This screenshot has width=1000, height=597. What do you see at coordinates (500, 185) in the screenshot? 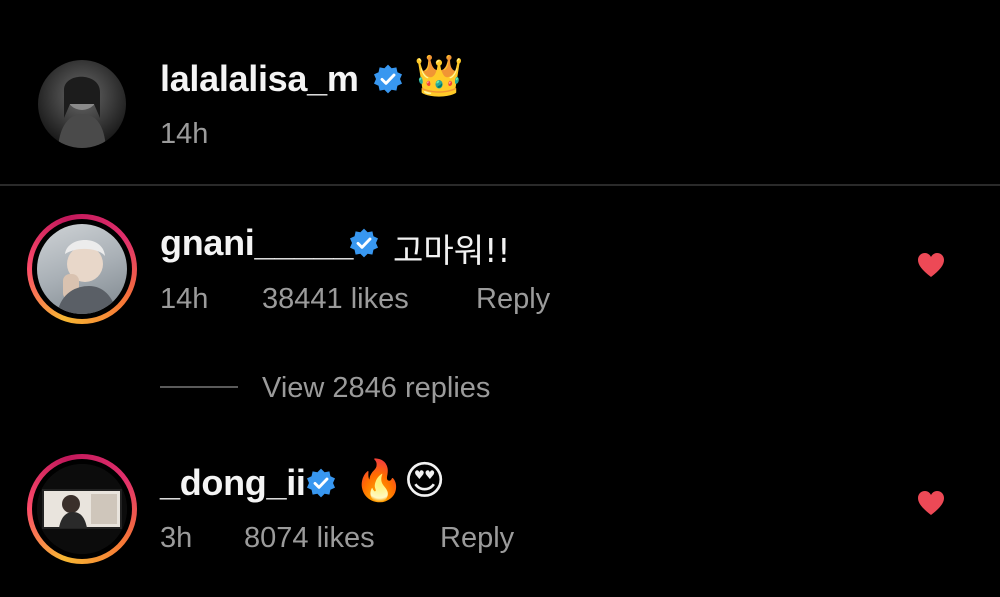
I see `header-divider` at bounding box center [500, 185].